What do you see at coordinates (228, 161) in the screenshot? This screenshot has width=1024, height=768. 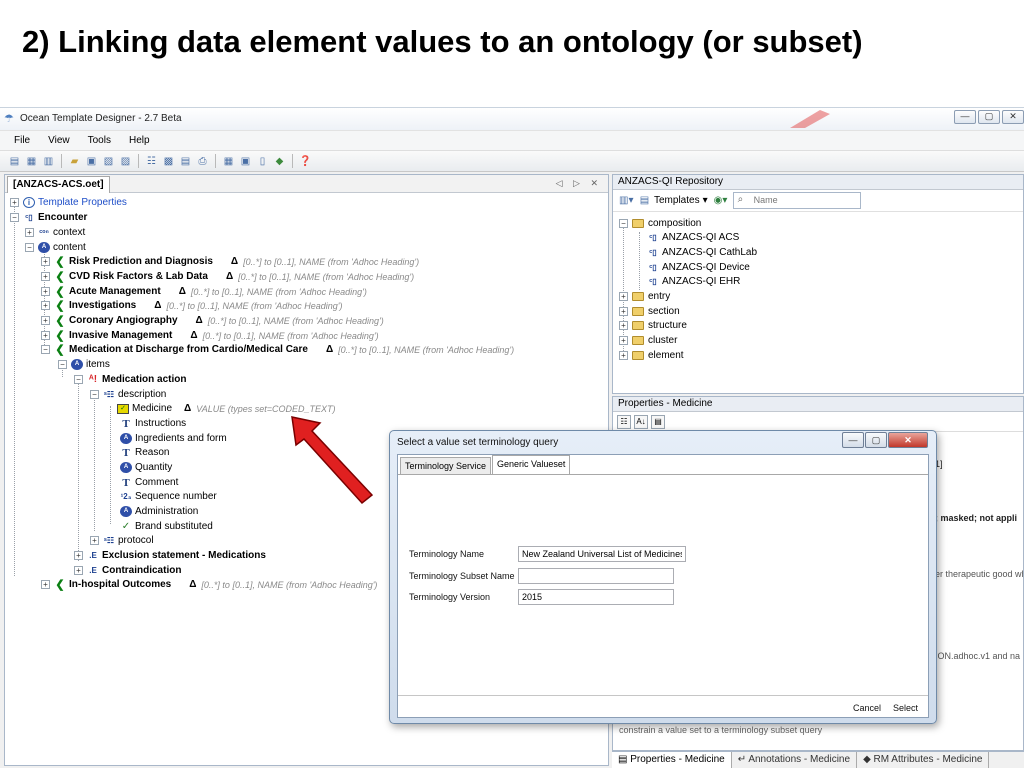 I see `export-icon: ▦` at bounding box center [228, 161].